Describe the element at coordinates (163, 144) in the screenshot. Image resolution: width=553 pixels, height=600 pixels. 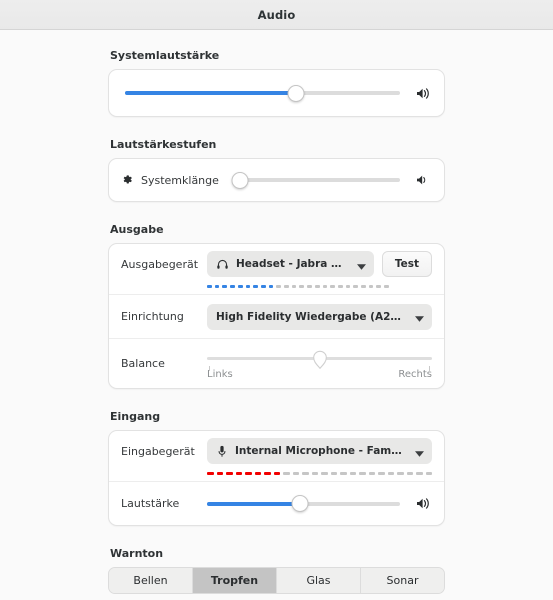
I see `group-title-volume-levels: Lautstärkestufen` at that location.